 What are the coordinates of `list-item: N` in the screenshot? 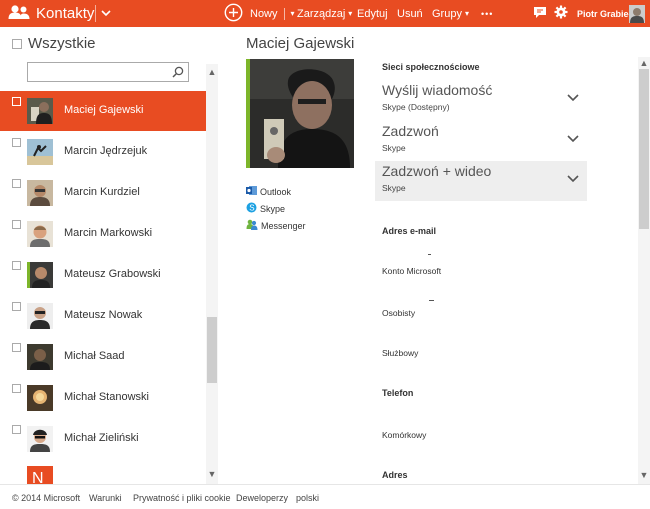 It's located at (103, 472).